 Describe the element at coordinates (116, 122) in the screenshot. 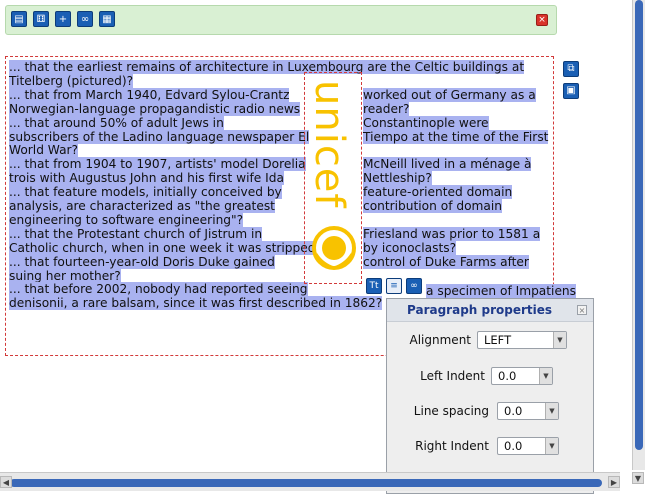

I see `editor-line: ... that around 50% of adult Jews in` at that location.